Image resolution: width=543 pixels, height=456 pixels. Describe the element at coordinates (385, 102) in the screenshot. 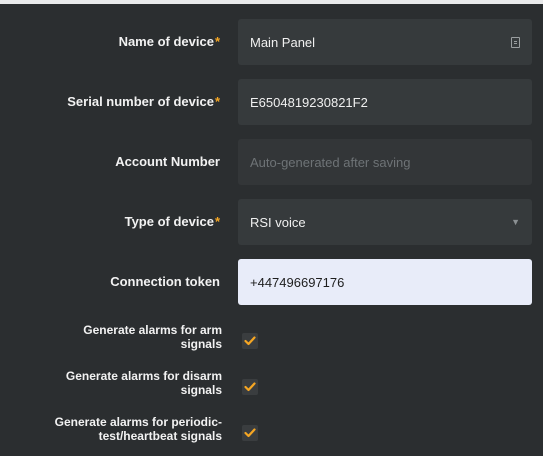

I see `serial-number-input: E6504819230821F2` at that location.